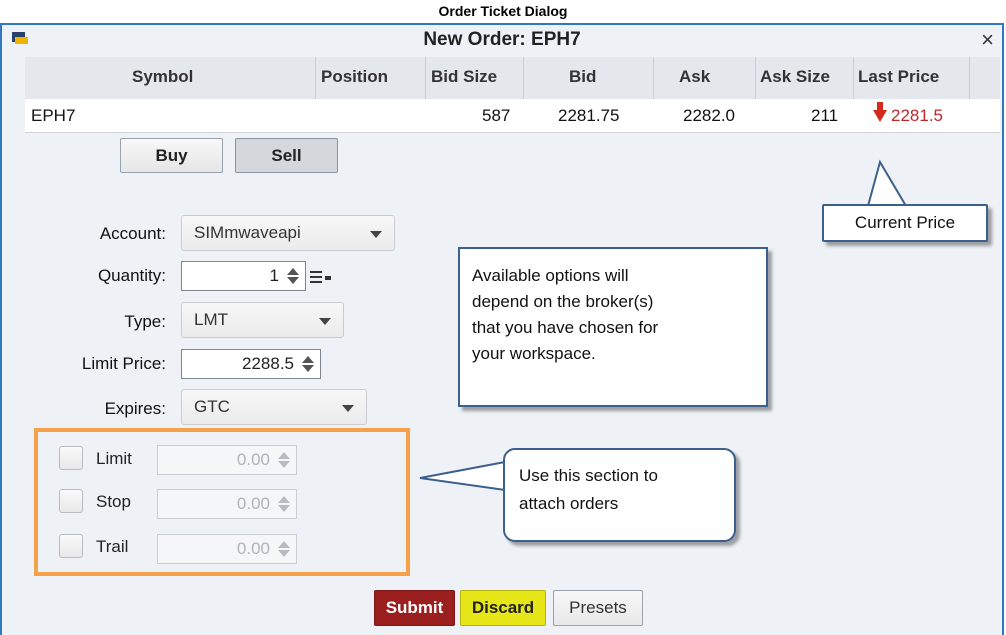 Image resolution: width=1006 pixels, height=635 pixels. Describe the element at coordinates (512, 116) in the screenshot. I see `table-row: EPH7 587 2281.75 2282.0 211 2281.5` at that location.